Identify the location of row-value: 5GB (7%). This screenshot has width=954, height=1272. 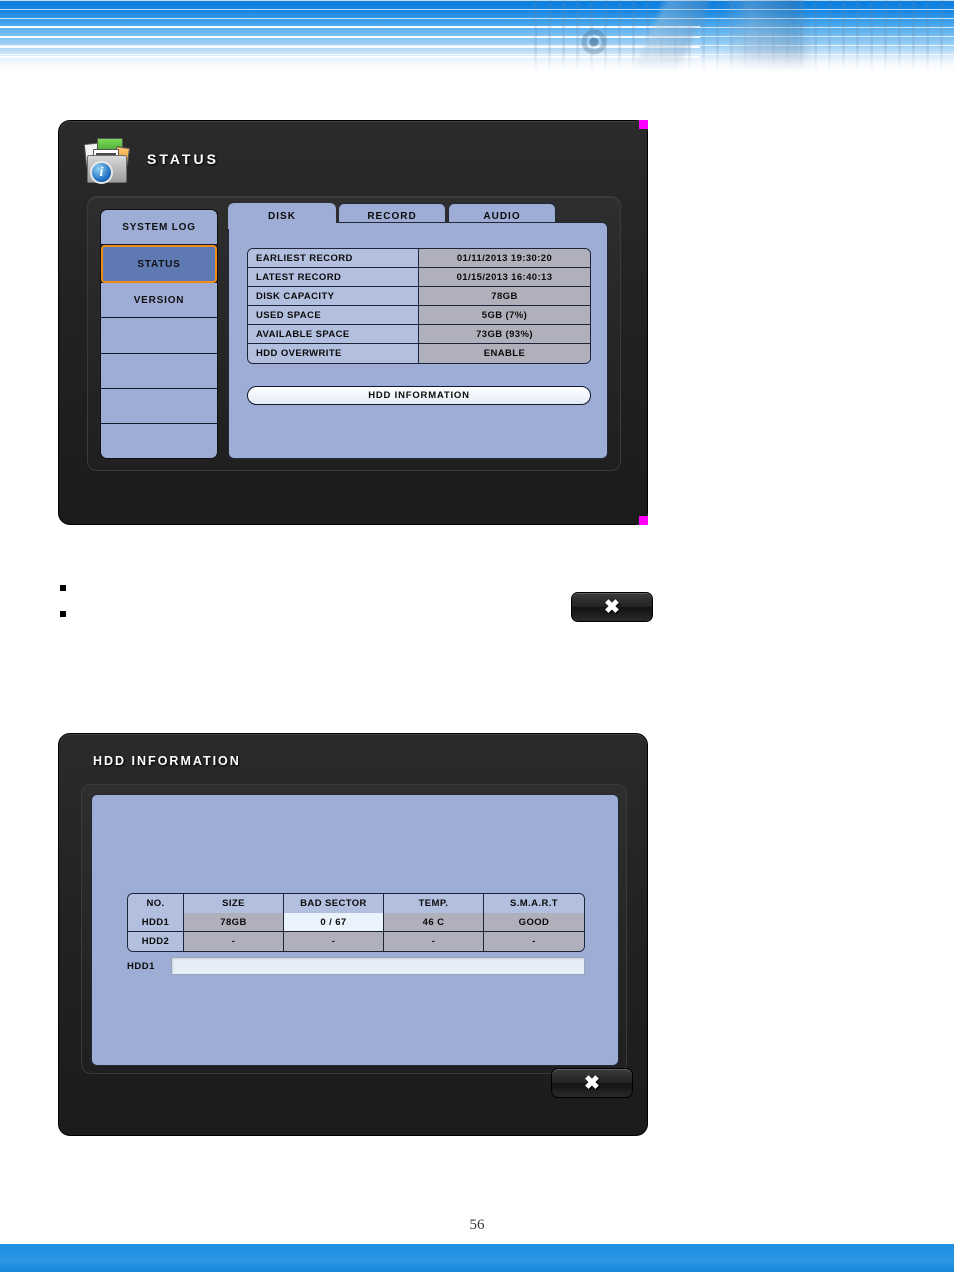
(504, 315).